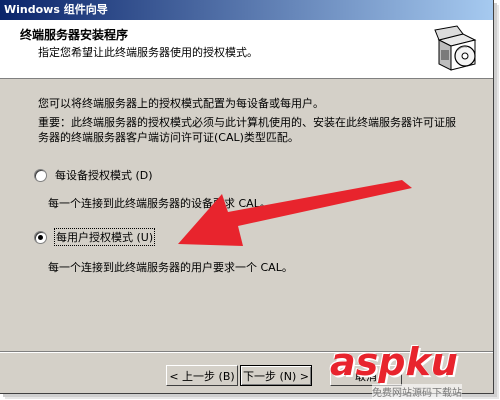  Describe the element at coordinates (104, 237) in the screenshot. I see `per-user-label: 每用户授权模式 (U)` at that location.